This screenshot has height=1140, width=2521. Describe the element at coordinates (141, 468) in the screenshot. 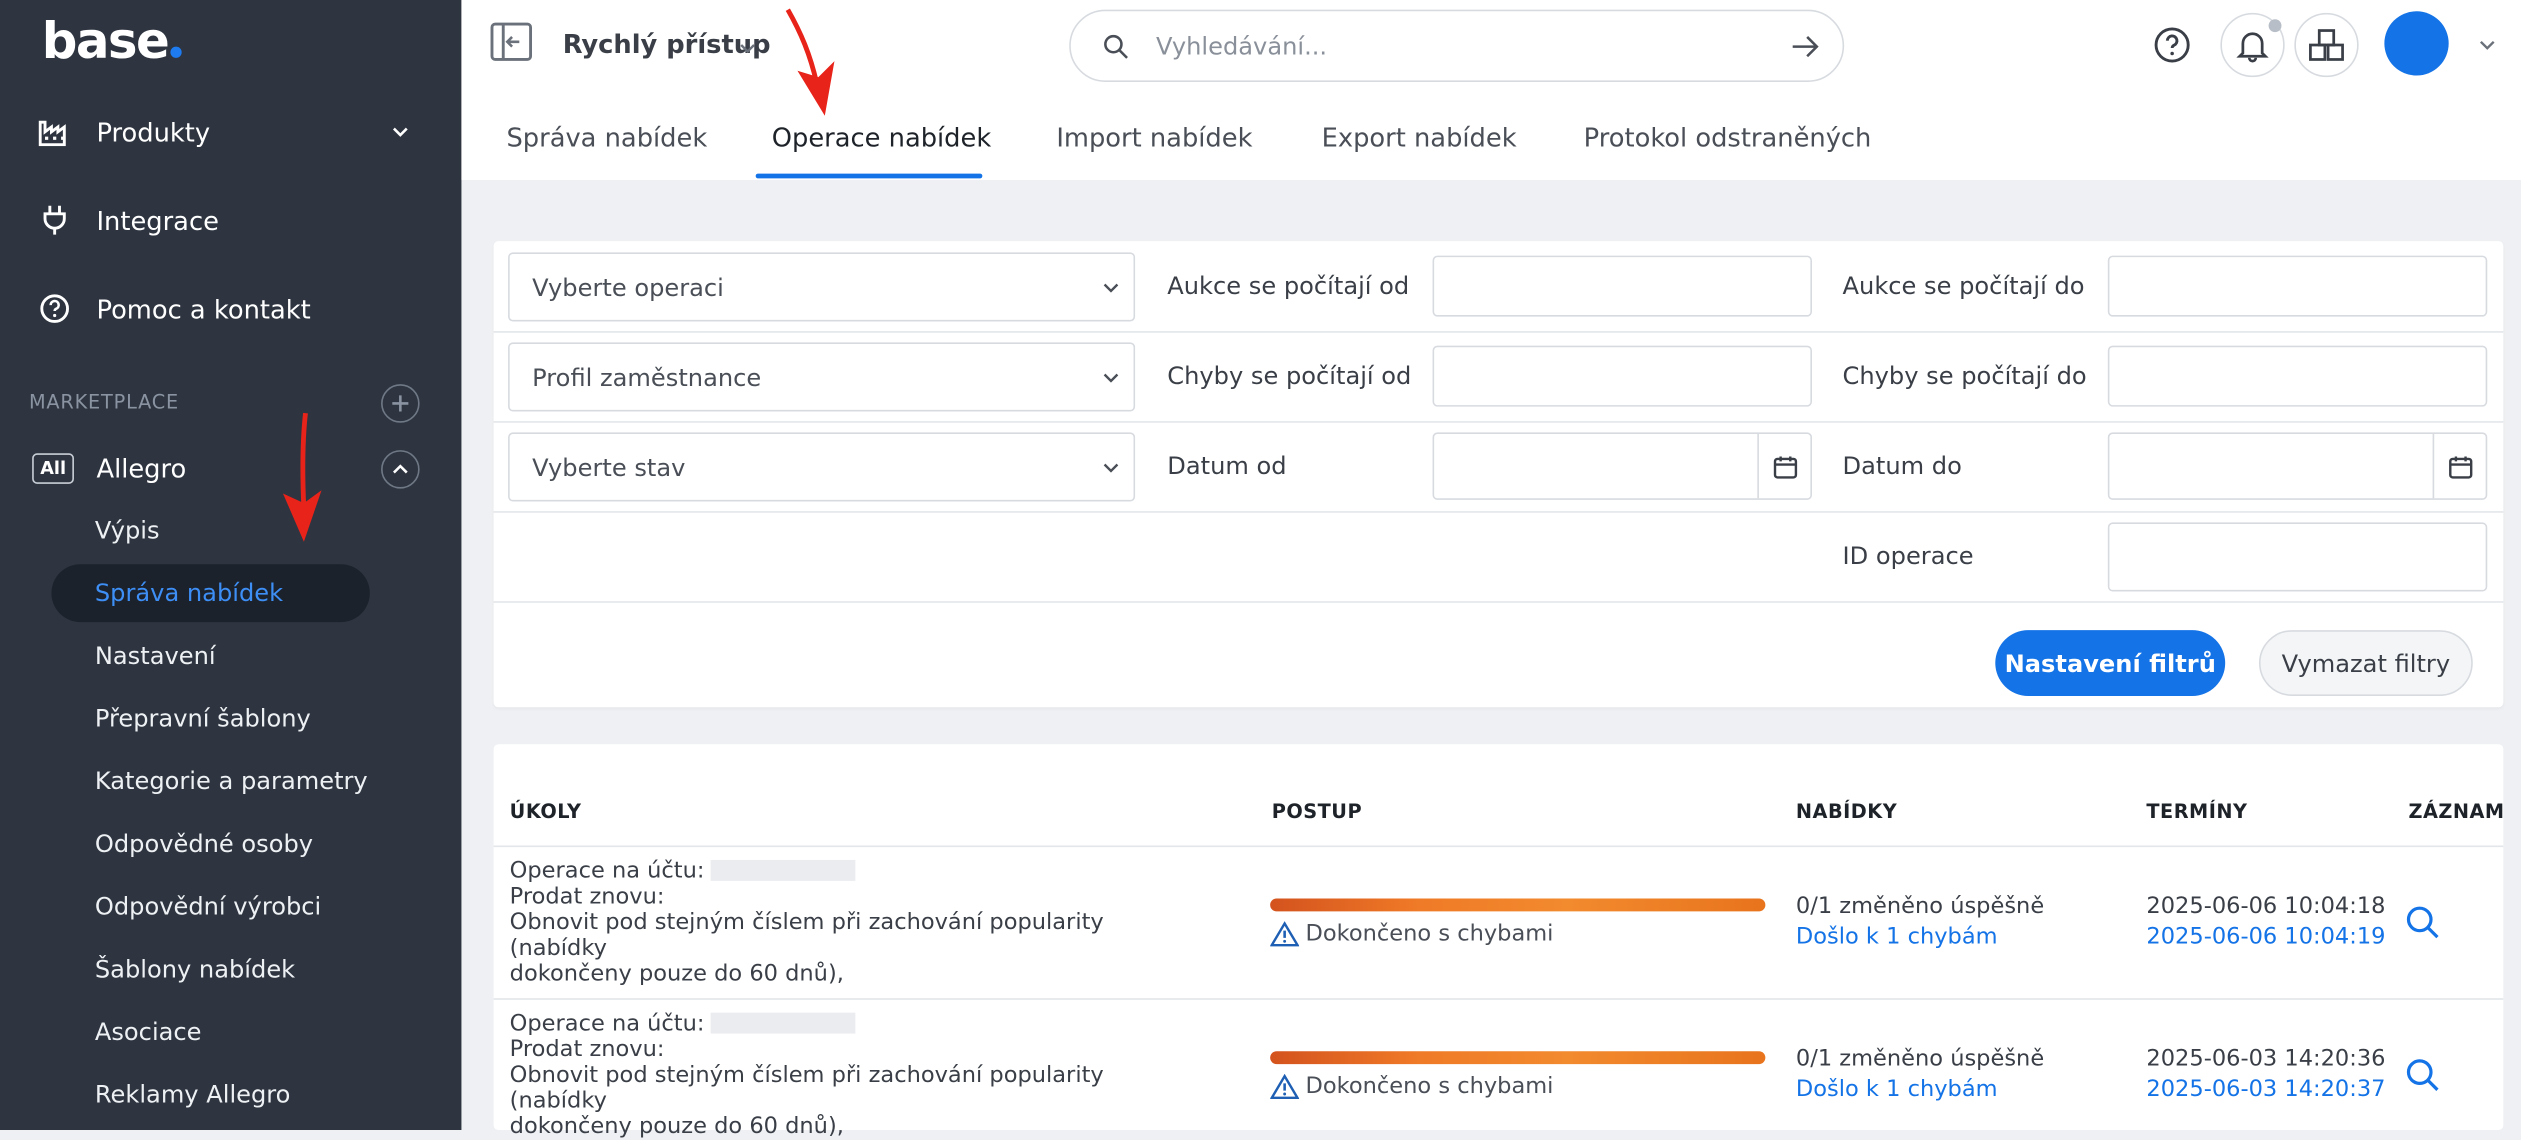

I see `sidebar-item-label: Allegro` at that location.